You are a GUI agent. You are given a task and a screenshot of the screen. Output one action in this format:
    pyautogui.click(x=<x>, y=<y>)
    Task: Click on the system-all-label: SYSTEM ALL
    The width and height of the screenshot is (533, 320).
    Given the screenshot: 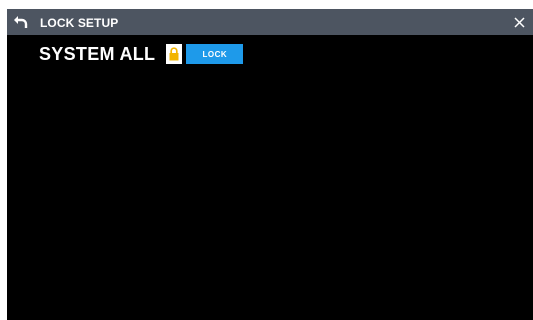 What is the action you would take?
    pyautogui.click(x=97, y=53)
    